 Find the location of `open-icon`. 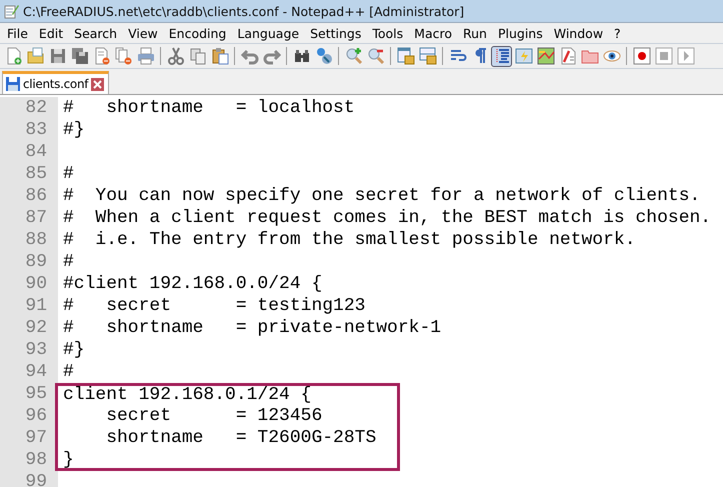

open-icon is located at coordinates (35, 56).